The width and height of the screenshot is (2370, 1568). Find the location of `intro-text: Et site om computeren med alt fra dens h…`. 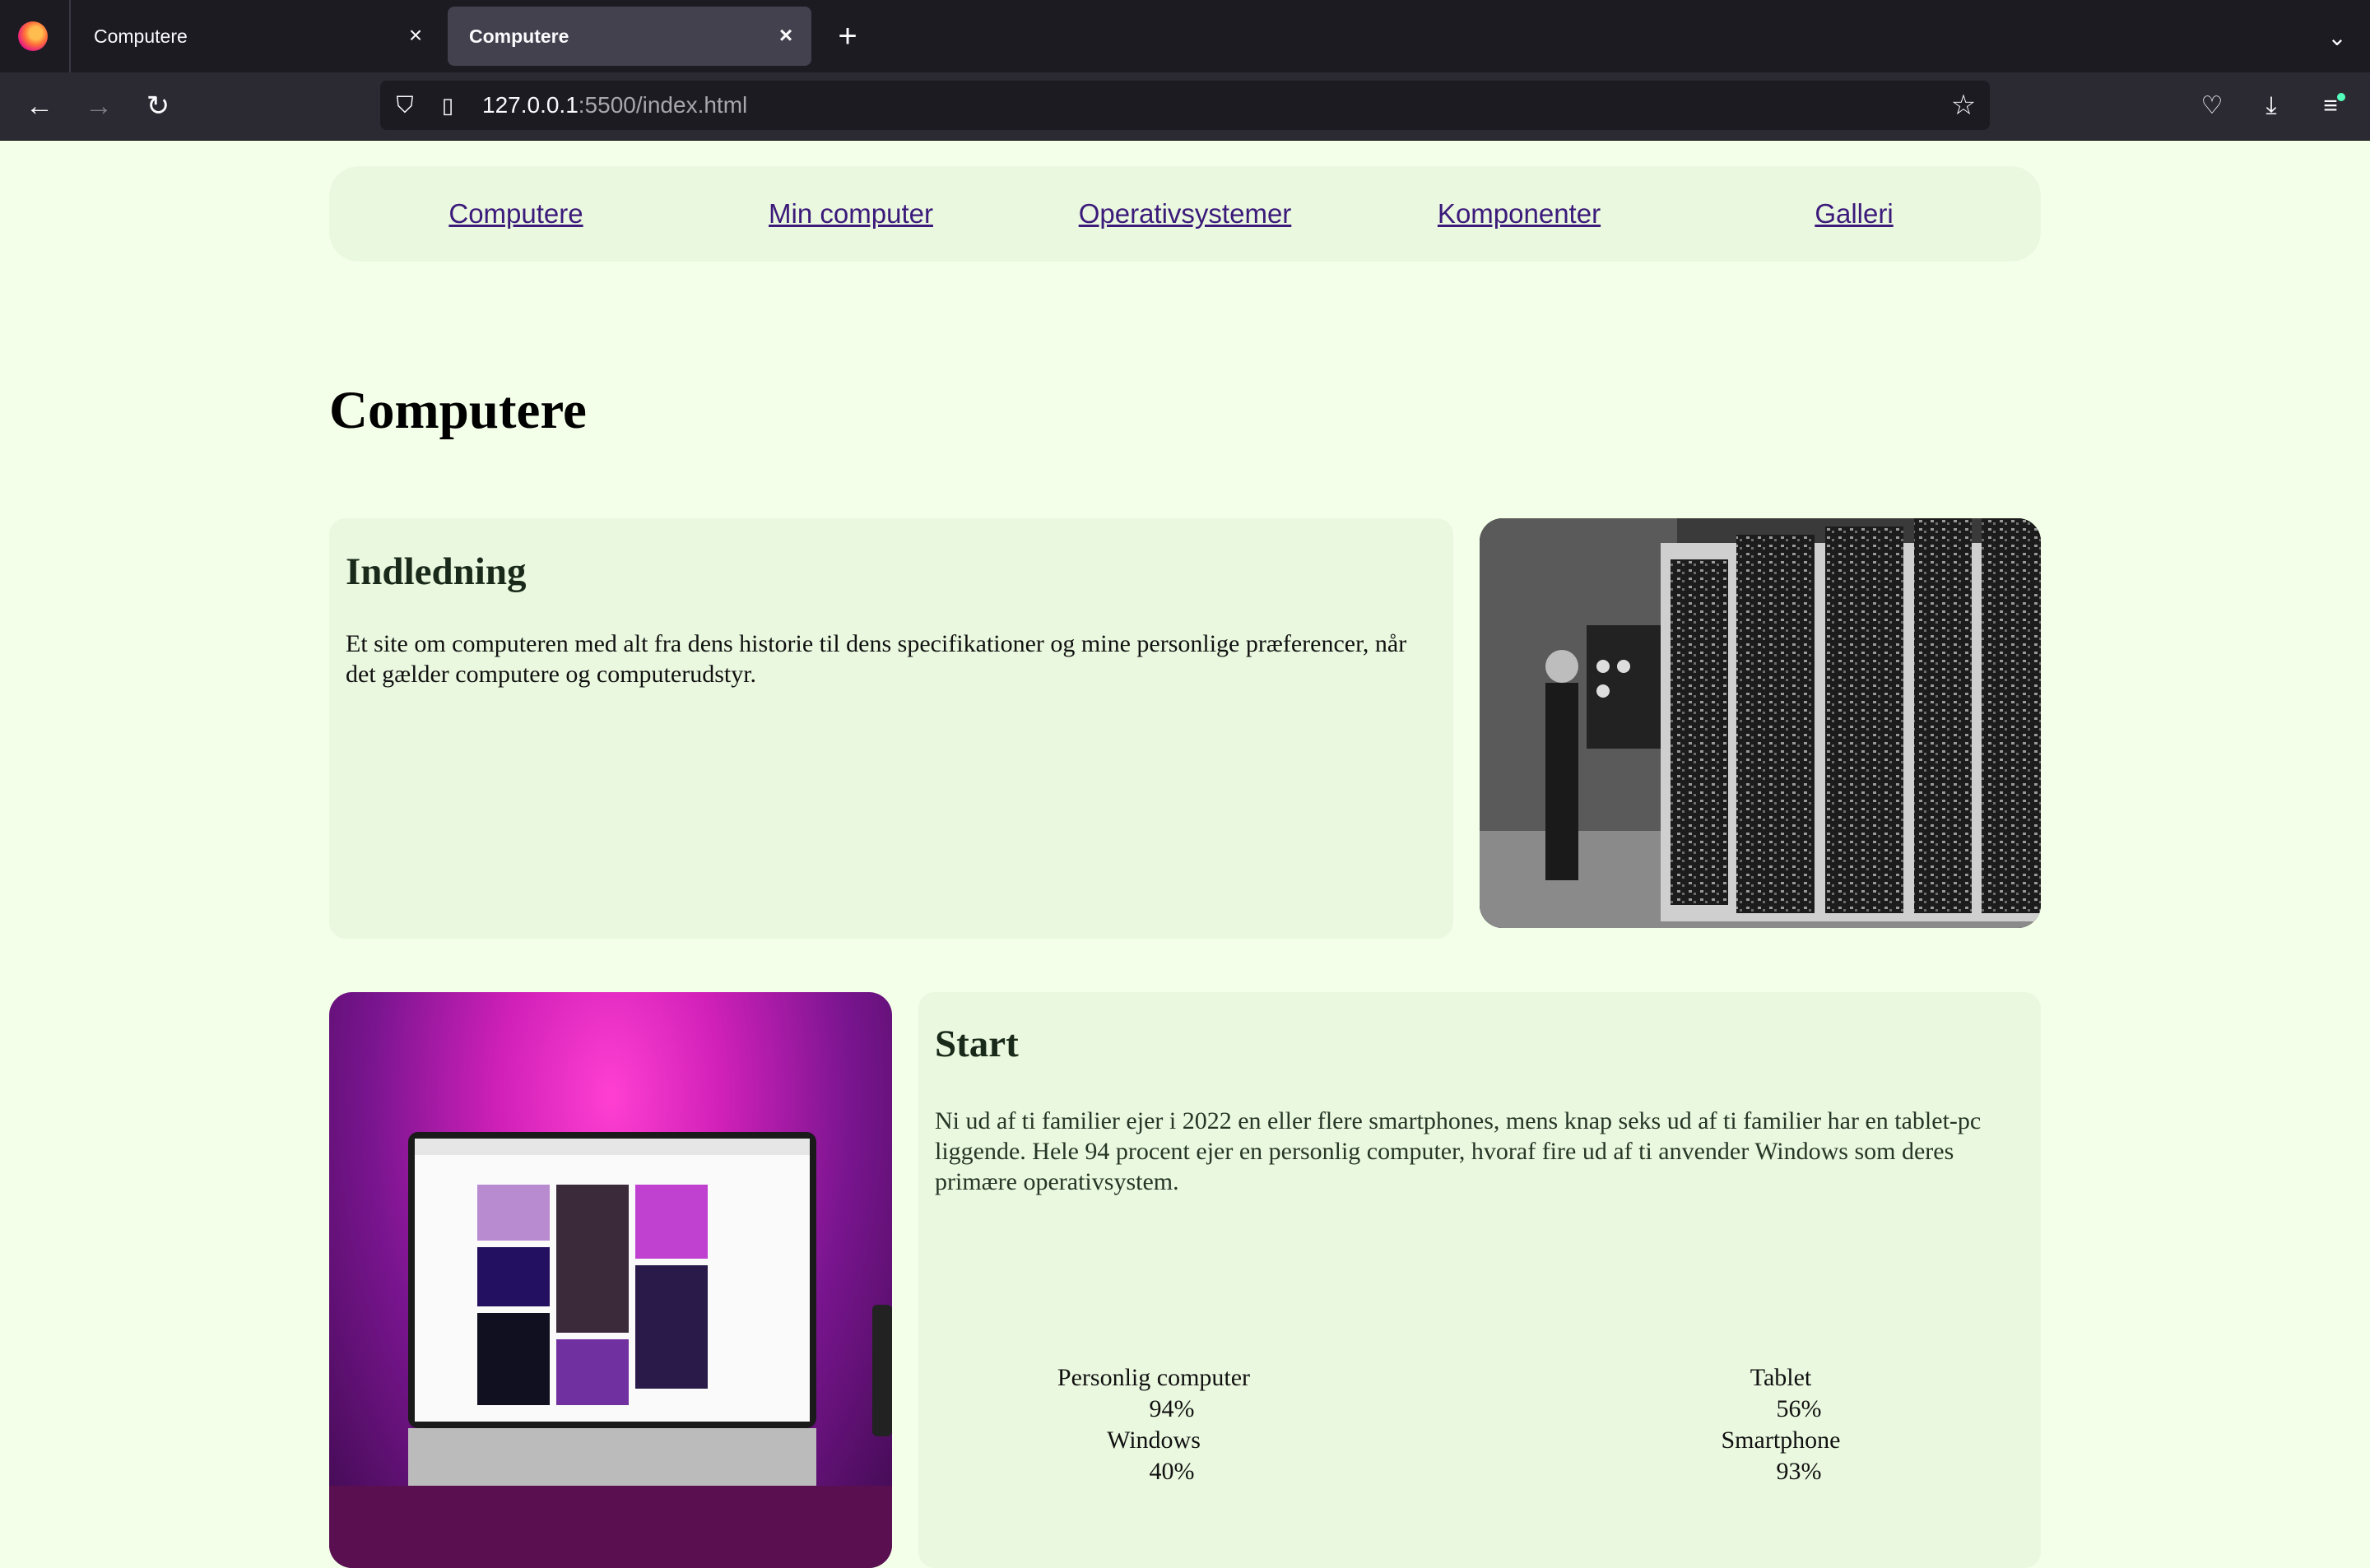

intro-text: Et site om computeren med alt fra dens h… is located at coordinates (876, 659).